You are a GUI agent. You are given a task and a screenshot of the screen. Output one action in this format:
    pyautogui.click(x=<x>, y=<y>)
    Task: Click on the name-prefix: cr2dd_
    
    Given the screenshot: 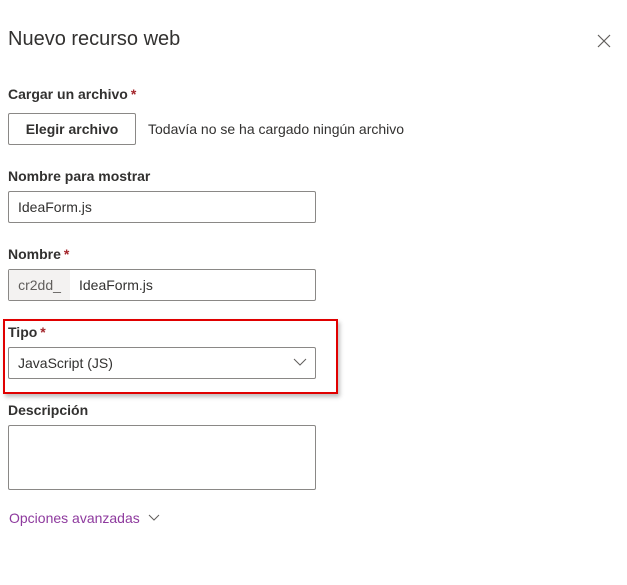 What is the action you would take?
    pyautogui.click(x=39, y=285)
    